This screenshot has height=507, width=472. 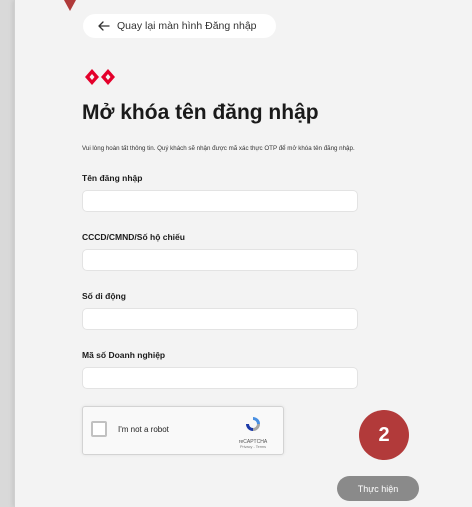 I want to click on recaptcha-privacy-terms: Privacy - Terms, so click(x=253, y=447).